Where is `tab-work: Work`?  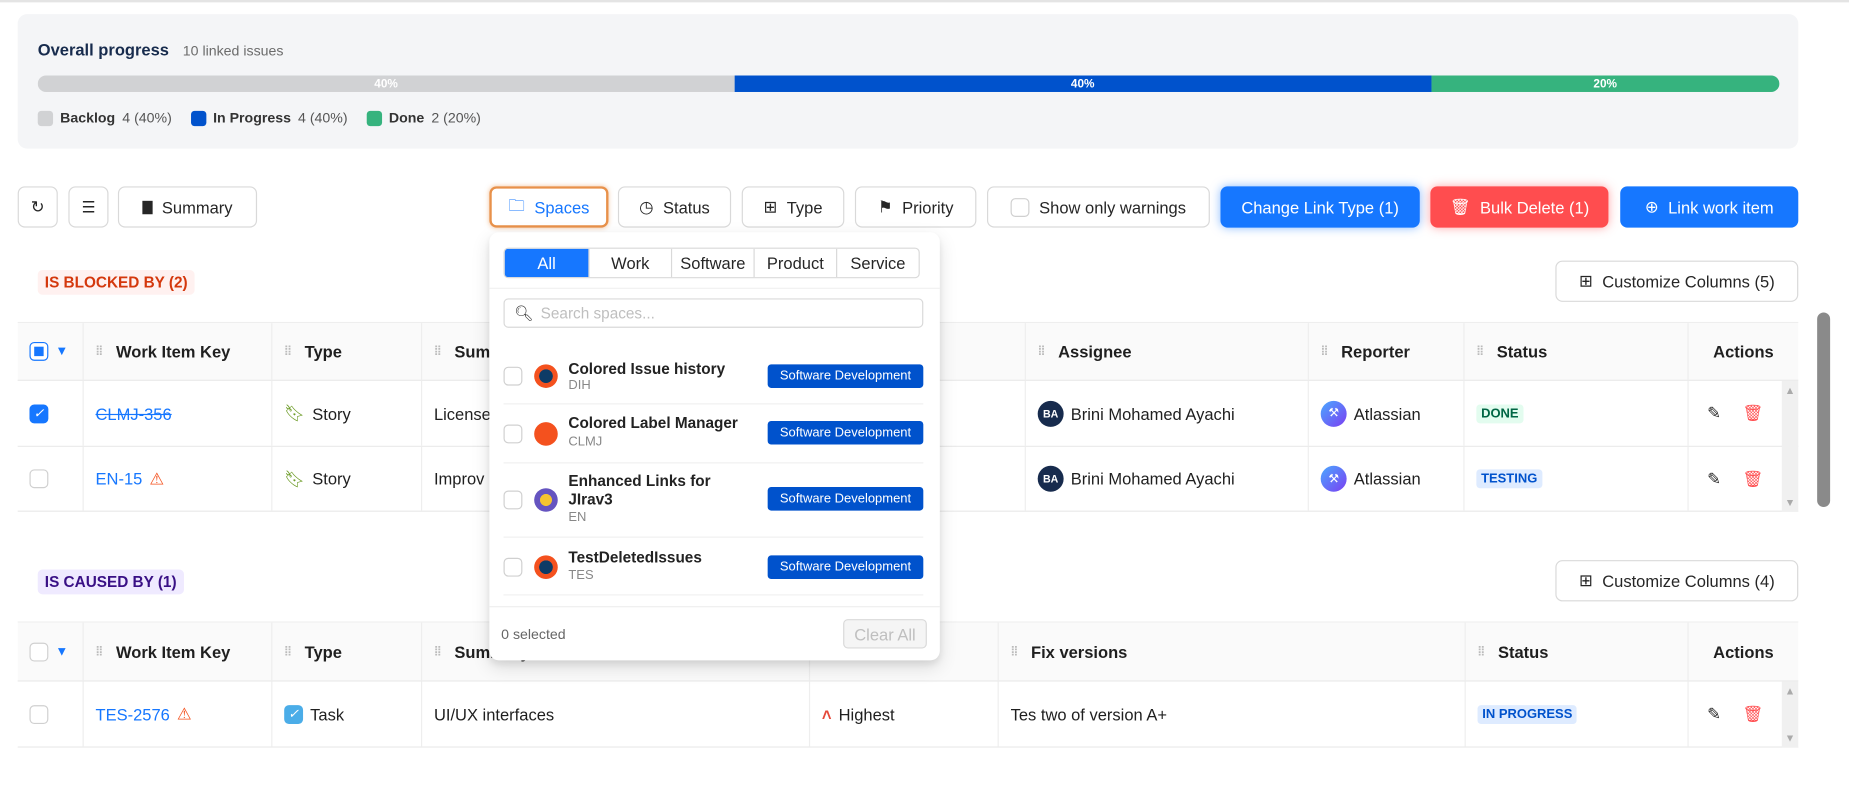
tab-work: Work is located at coordinates (629, 263).